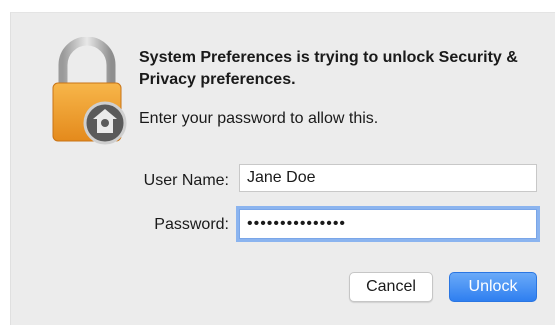  Describe the element at coordinates (388, 224) in the screenshot. I see `password-field` at that location.